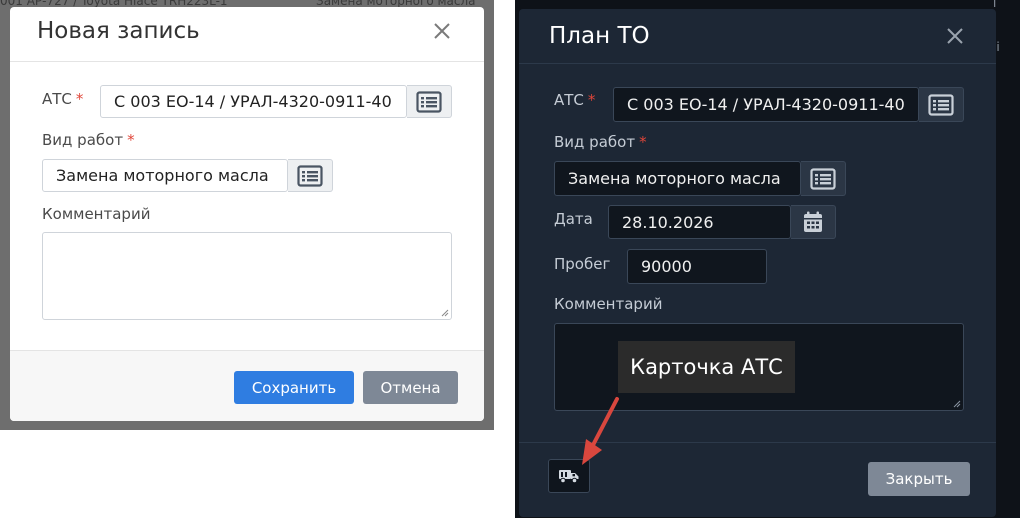 The image size is (1020, 524). I want to click on dialog-title: План ТО, so click(599, 36).